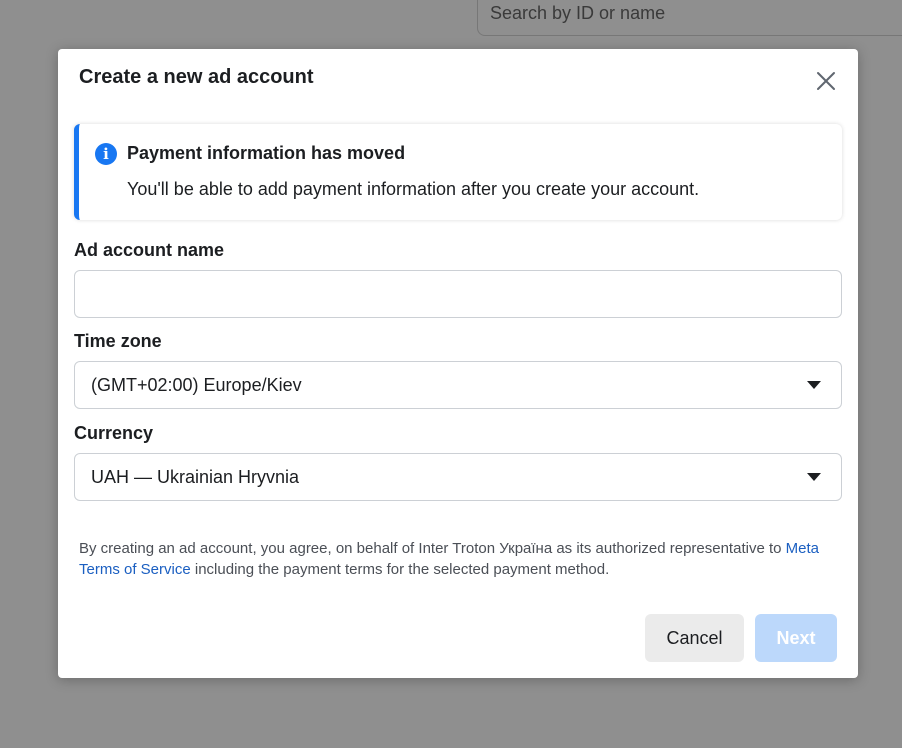  Describe the element at coordinates (578, 13) in the screenshot. I see `background-search-placeholder: Search by ID or name` at that location.